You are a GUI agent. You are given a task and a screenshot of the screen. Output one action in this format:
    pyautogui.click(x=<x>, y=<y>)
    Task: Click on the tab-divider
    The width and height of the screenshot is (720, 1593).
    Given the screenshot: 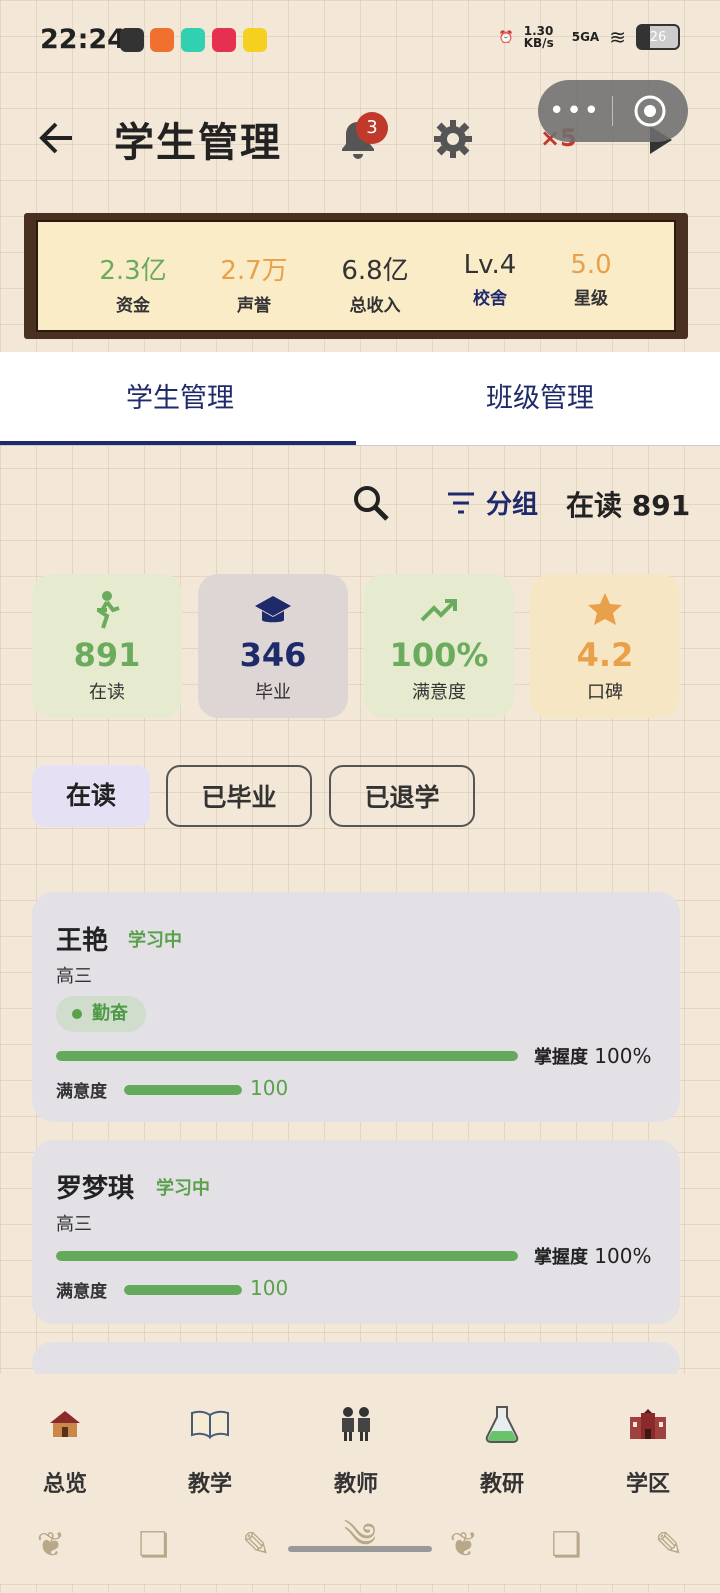 What is the action you would take?
    pyautogui.click(x=360, y=445)
    